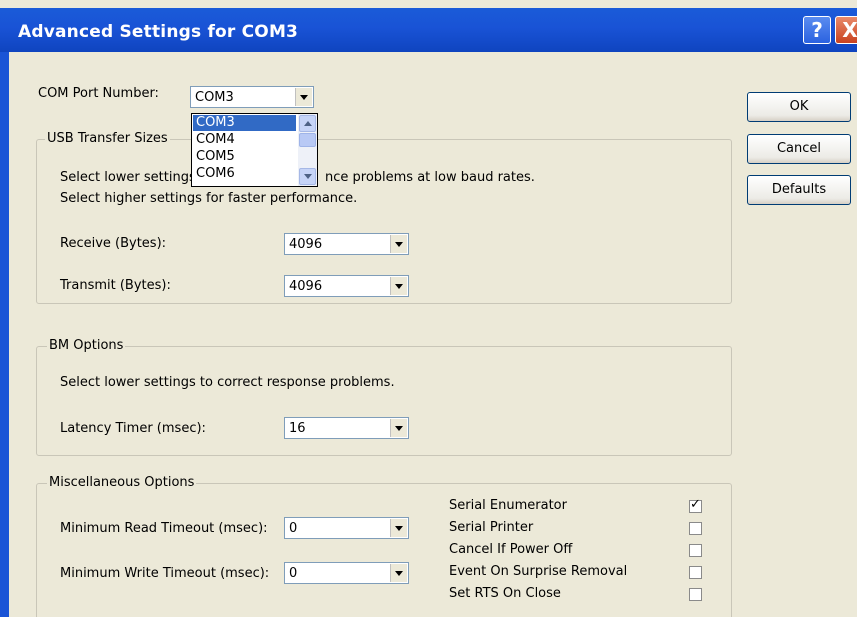  I want to click on checkmark-icon: ✓, so click(695, 504).